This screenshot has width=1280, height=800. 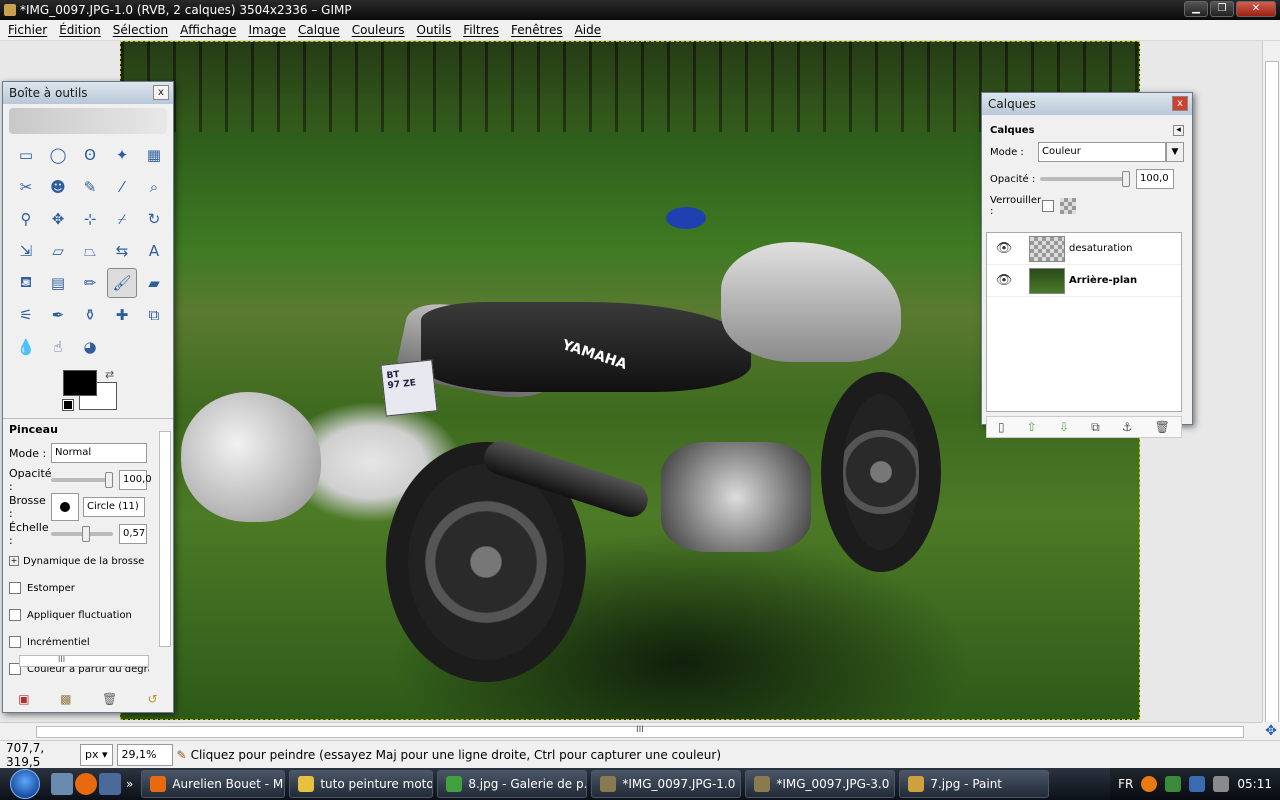 I want to click on delete-options-icon: 🗑, so click(x=109, y=699).